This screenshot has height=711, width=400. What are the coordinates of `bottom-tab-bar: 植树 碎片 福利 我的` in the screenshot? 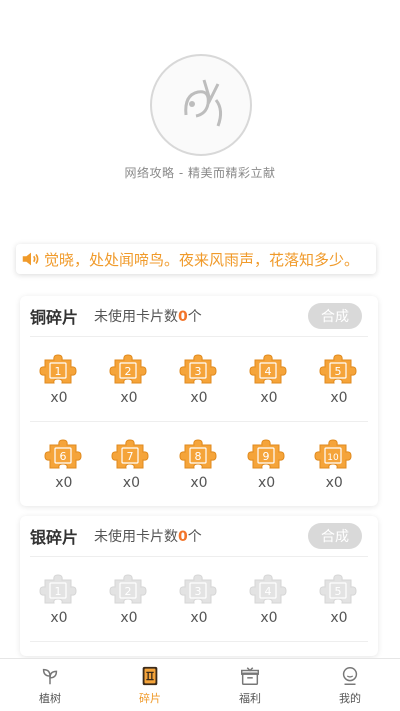 It's located at (200, 684).